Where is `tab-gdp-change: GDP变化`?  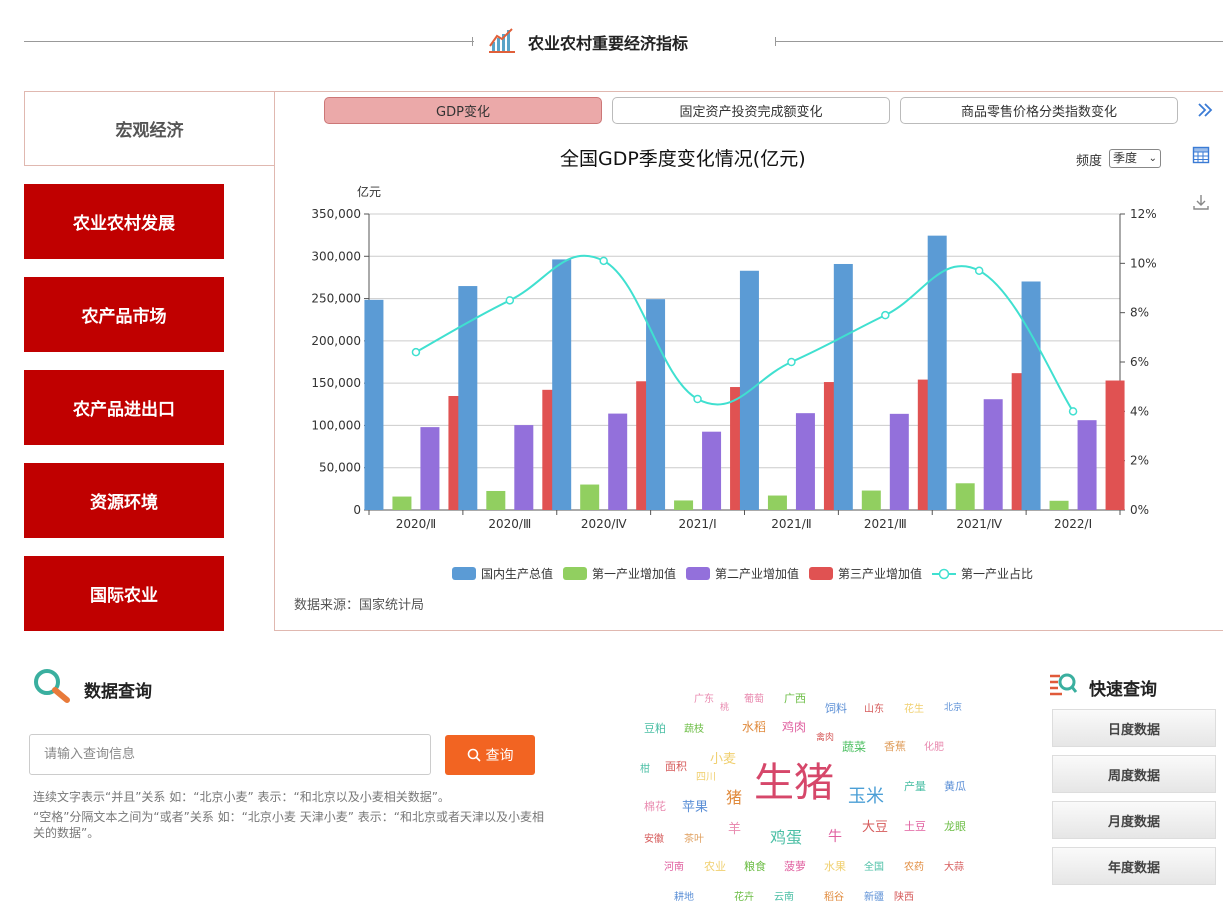
tab-gdp-change: GDP变化 is located at coordinates (463, 110).